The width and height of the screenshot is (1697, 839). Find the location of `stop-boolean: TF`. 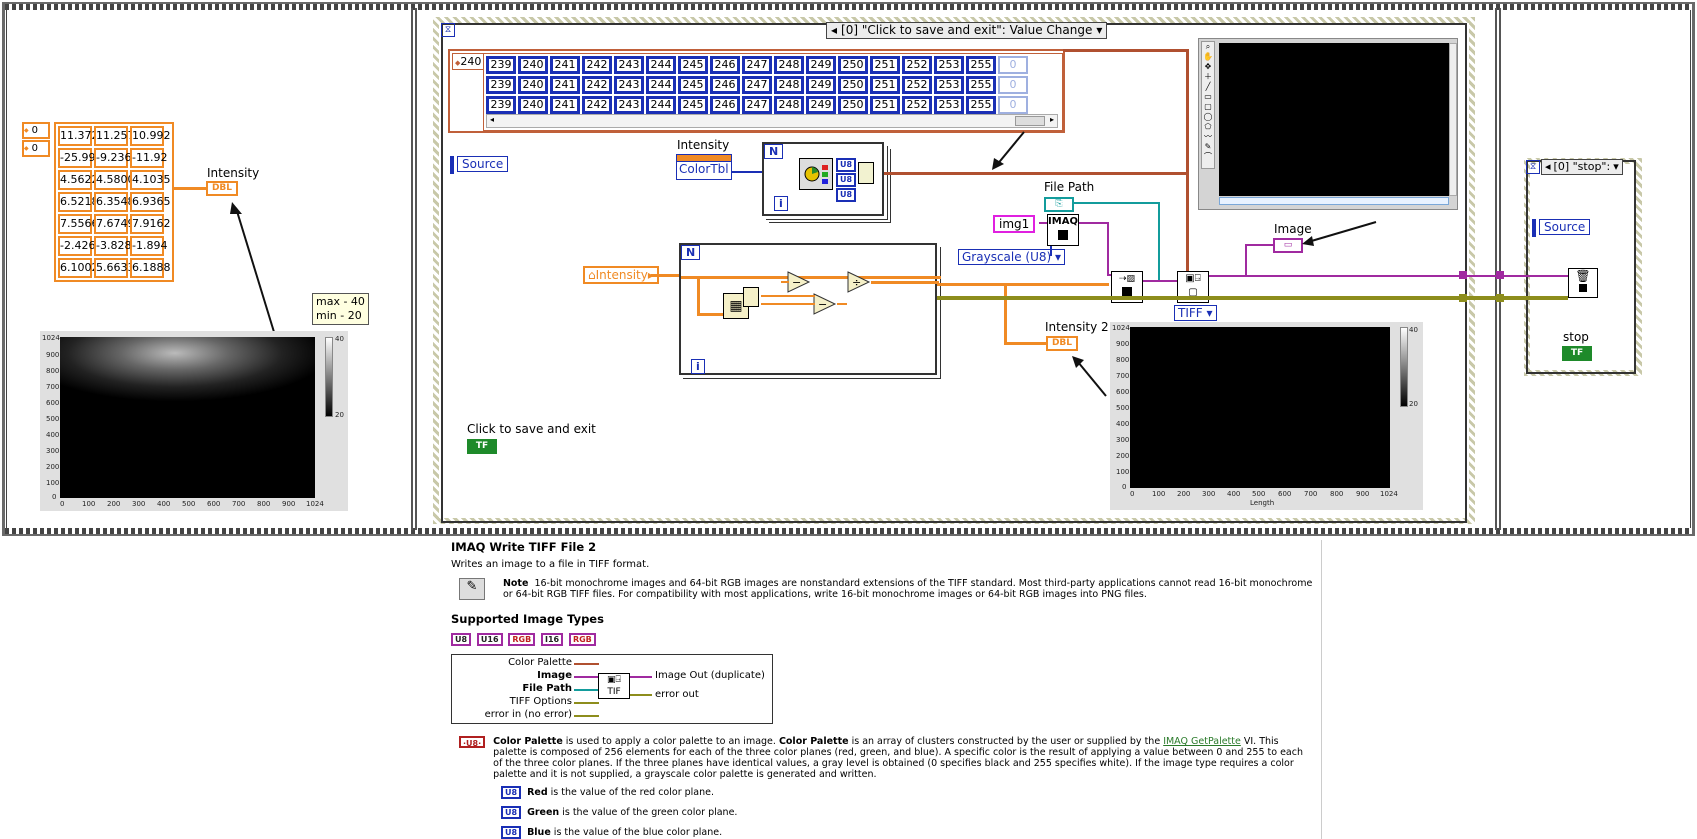

stop-boolean: TF is located at coordinates (1577, 353).